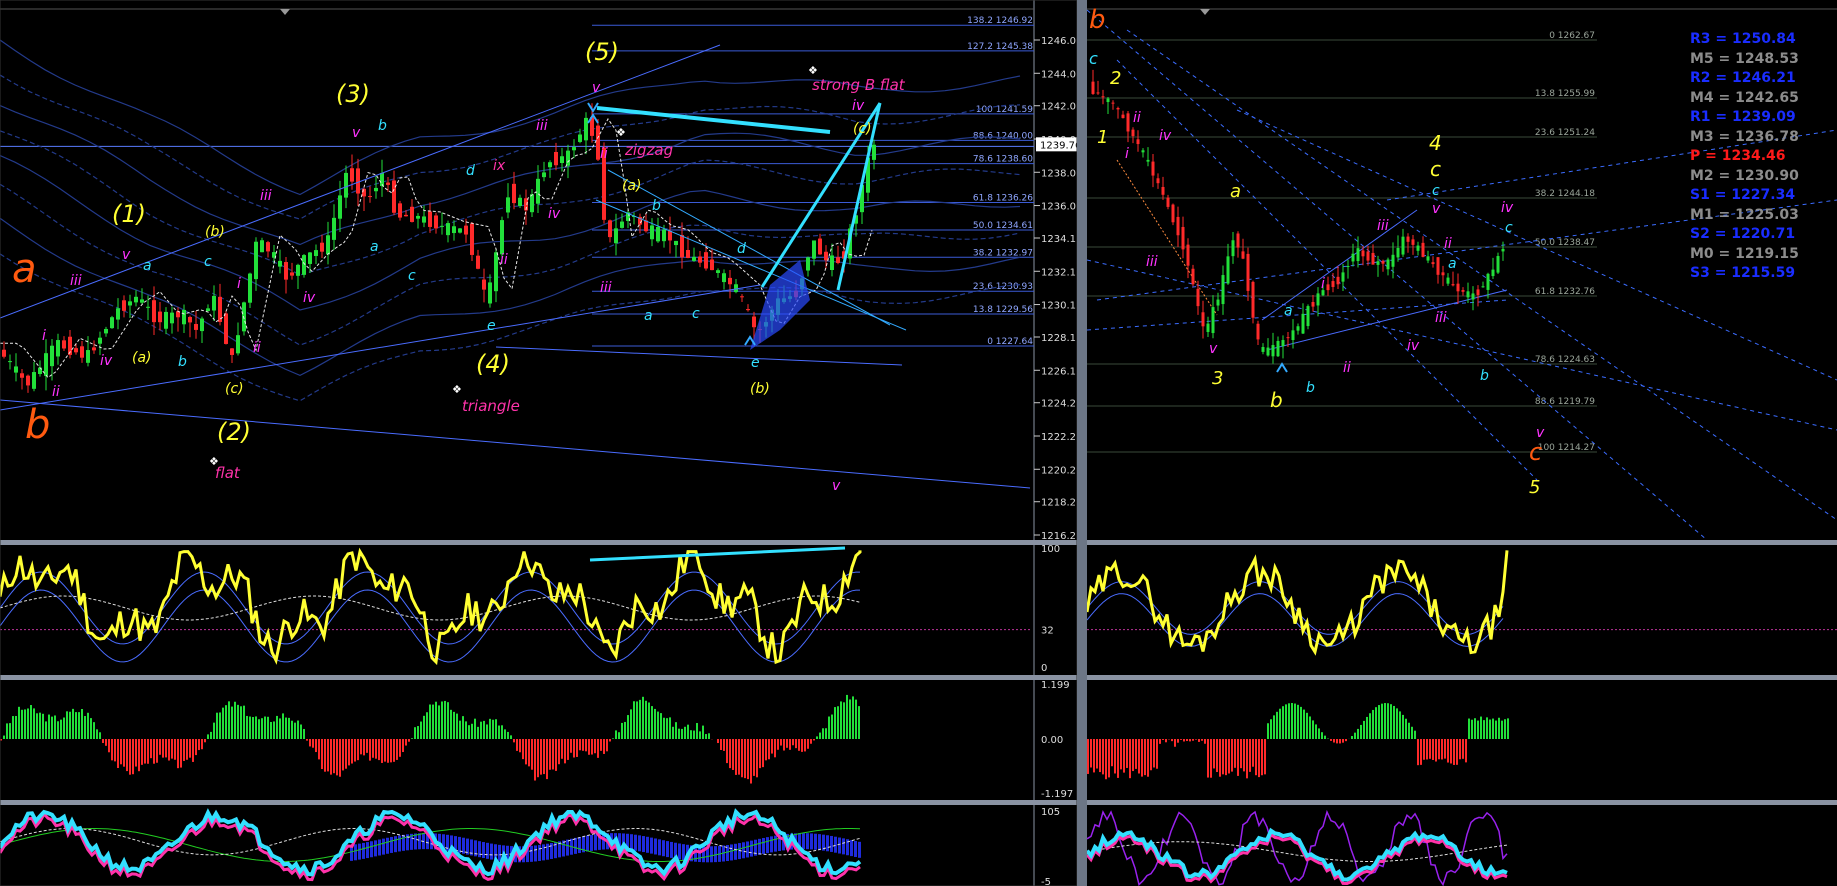 This screenshot has width=1837, height=886. Describe the element at coordinates (1565, 133) in the screenshot. I see `fib-level-label: 23.6 1251.24` at that location.